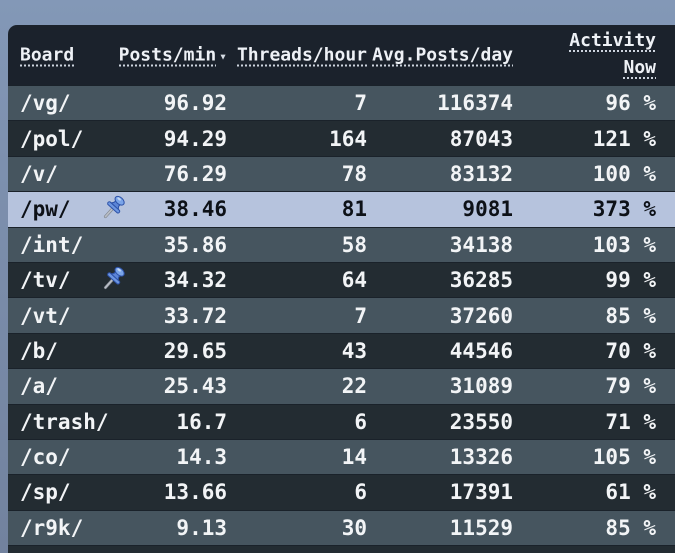 The width and height of the screenshot is (675, 553). I want to click on posts-per-min-value: 94.29, so click(195, 138).